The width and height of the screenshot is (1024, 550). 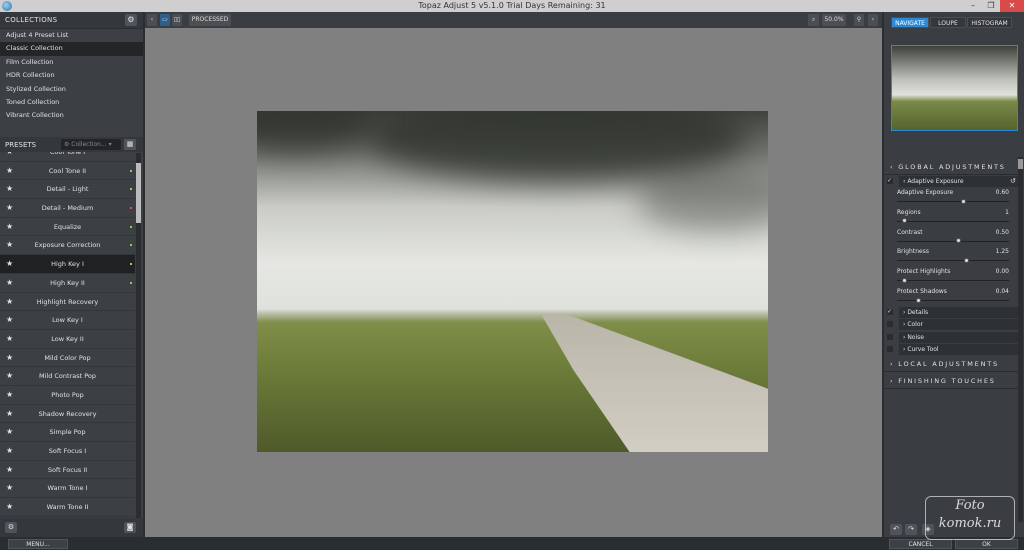 What do you see at coordinates (67, 302) in the screenshot?
I see `preset-item: ★ Highlight Recovery` at bounding box center [67, 302].